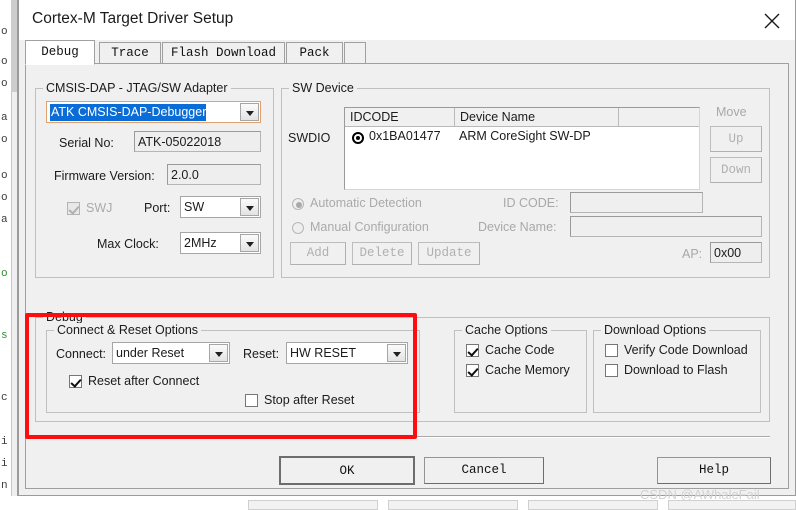  What do you see at coordinates (157, 208) in the screenshot?
I see `port-label: Port:` at bounding box center [157, 208].